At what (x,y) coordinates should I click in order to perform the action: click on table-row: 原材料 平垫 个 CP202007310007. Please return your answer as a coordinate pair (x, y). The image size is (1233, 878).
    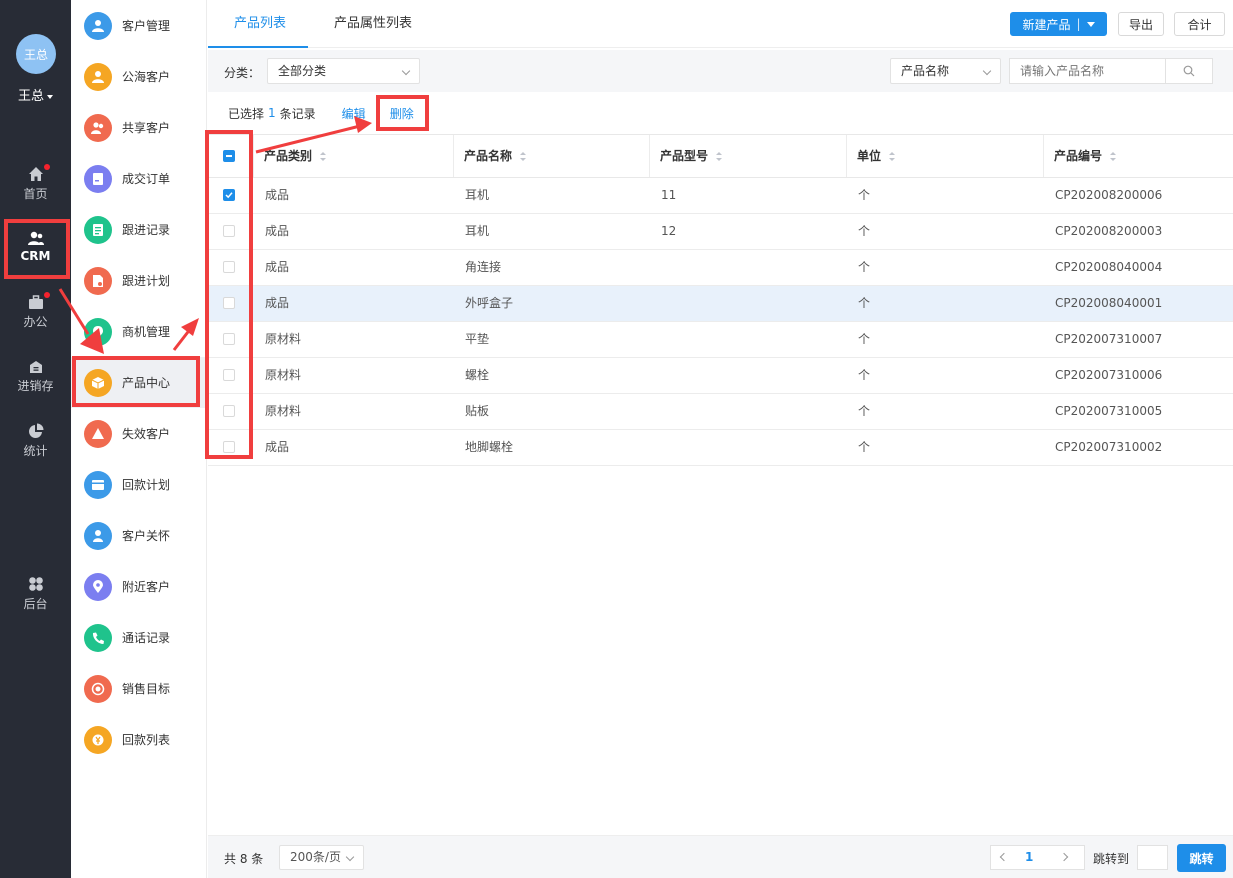
    Looking at the image, I should click on (720, 340).